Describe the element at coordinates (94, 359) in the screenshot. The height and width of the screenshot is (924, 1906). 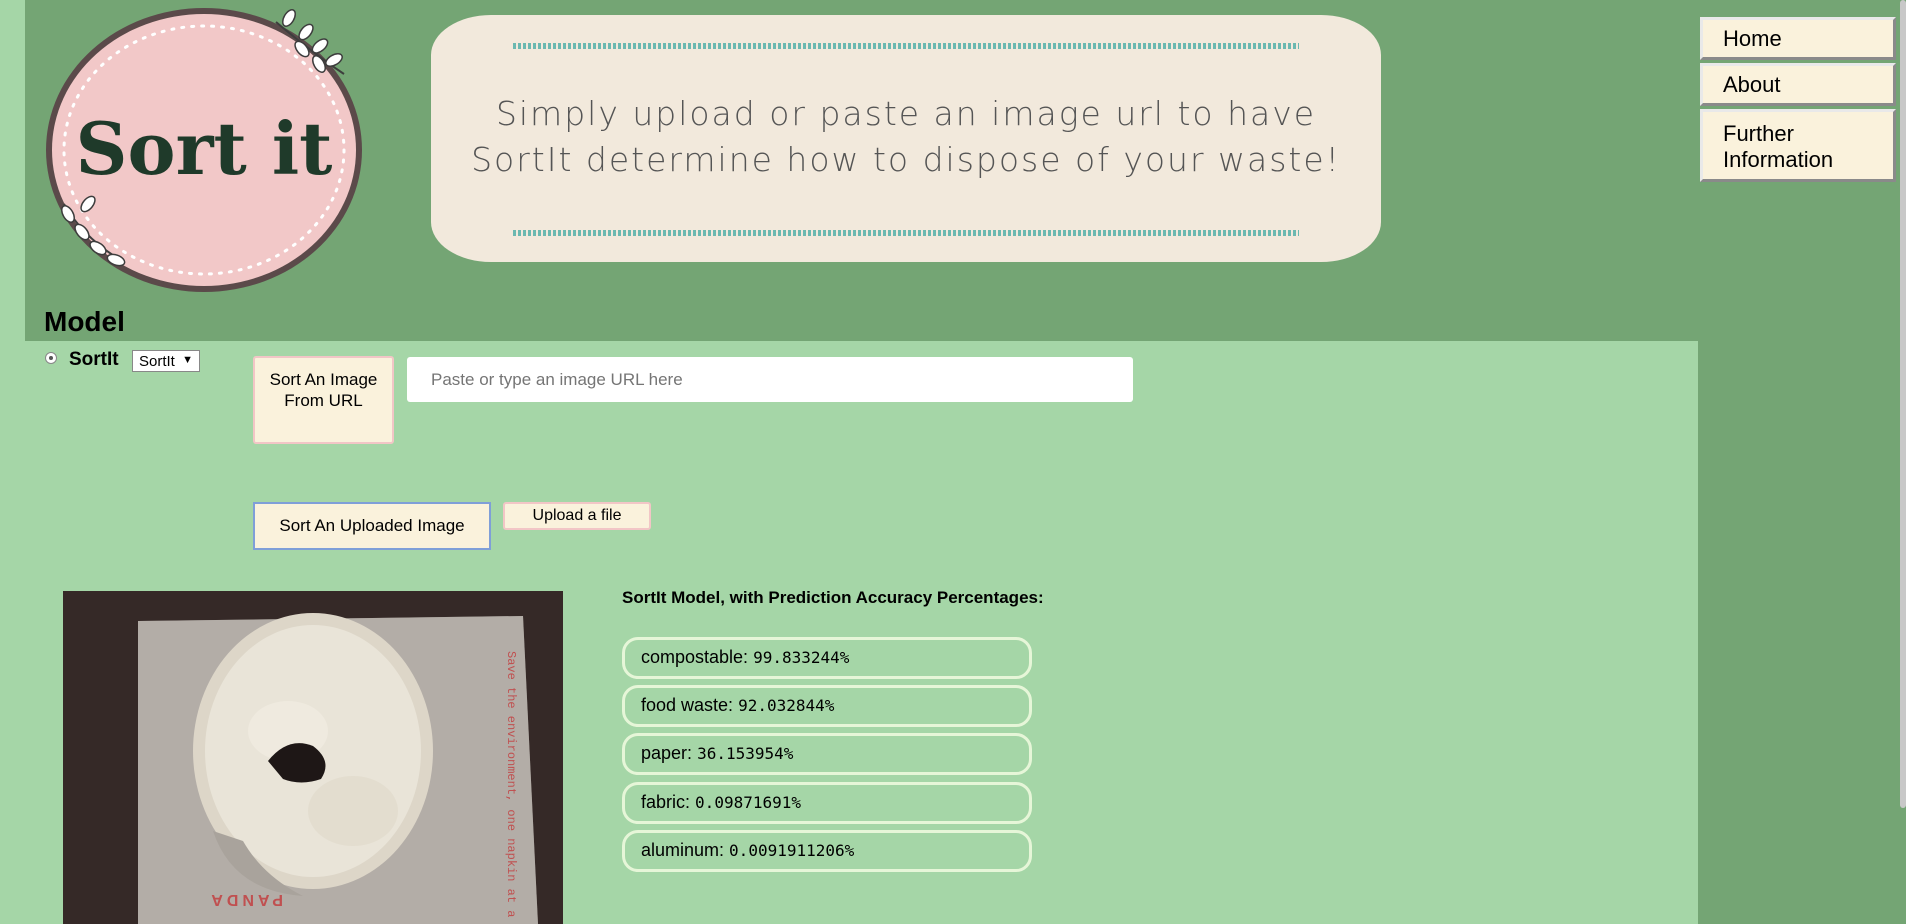
I see `model-radio-label: SortIt` at that location.